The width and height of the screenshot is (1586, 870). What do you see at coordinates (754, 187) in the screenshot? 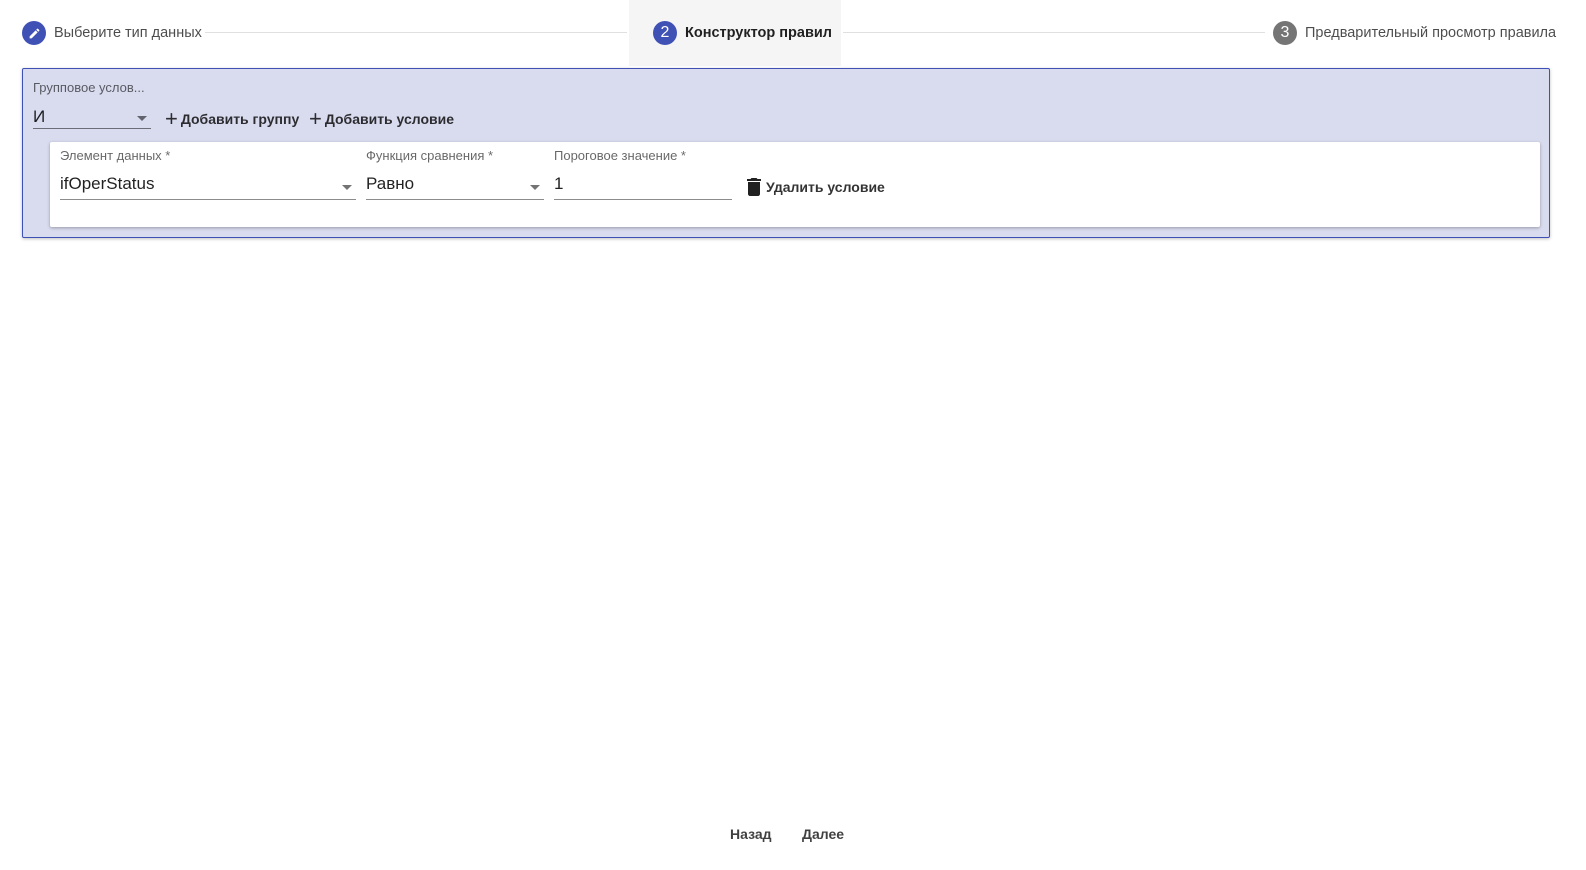
I see `trash-icon` at bounding box center [754, 187].